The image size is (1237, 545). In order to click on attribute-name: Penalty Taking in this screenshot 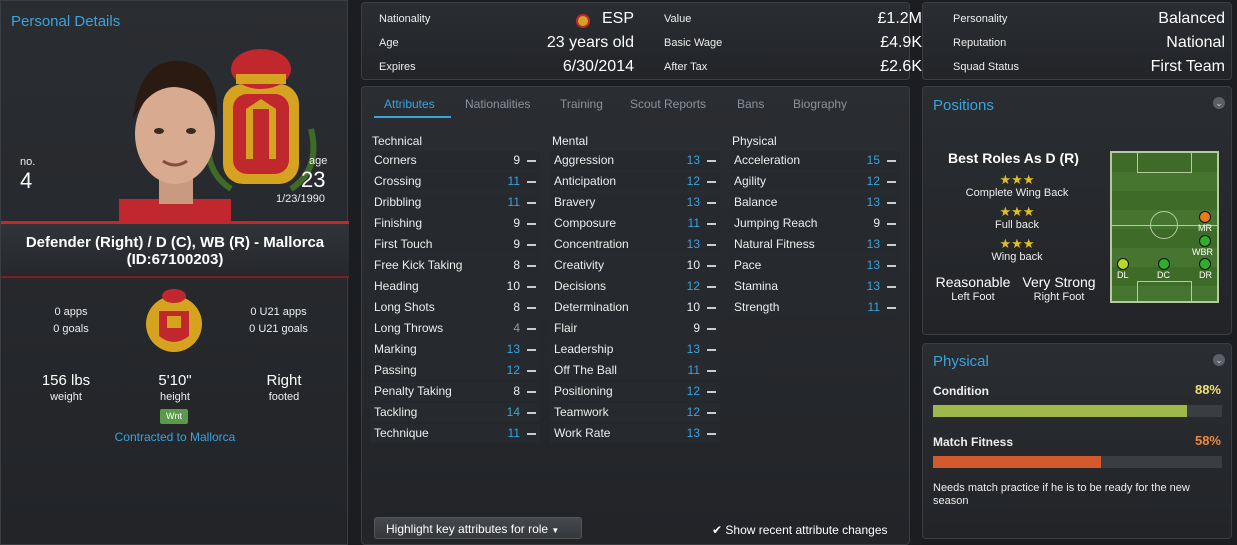, I will do `click(413, 391)`.